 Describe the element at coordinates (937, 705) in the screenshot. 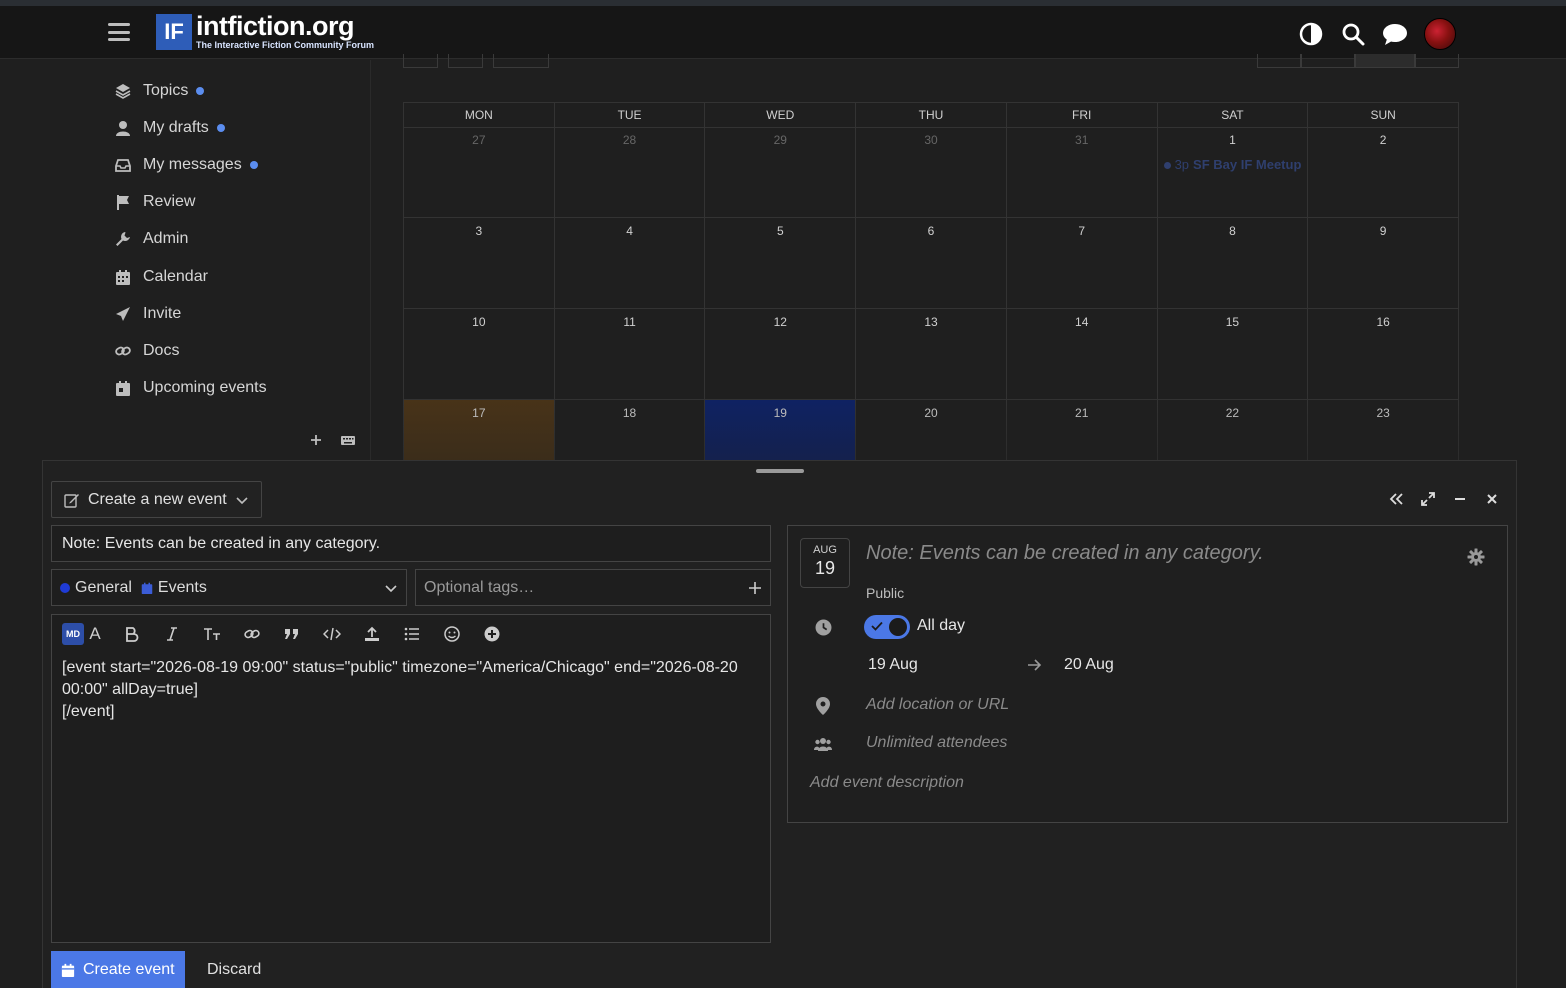

I see `location-input: Add location or URL` at that location.